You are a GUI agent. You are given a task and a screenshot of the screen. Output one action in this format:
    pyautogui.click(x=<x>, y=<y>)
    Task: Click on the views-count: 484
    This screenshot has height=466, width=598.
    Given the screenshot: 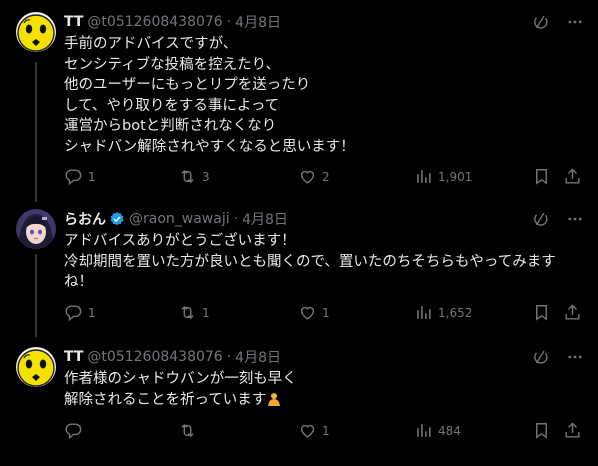 What is the action you would take?
    pyautogui.click(x=449, y=430)
    